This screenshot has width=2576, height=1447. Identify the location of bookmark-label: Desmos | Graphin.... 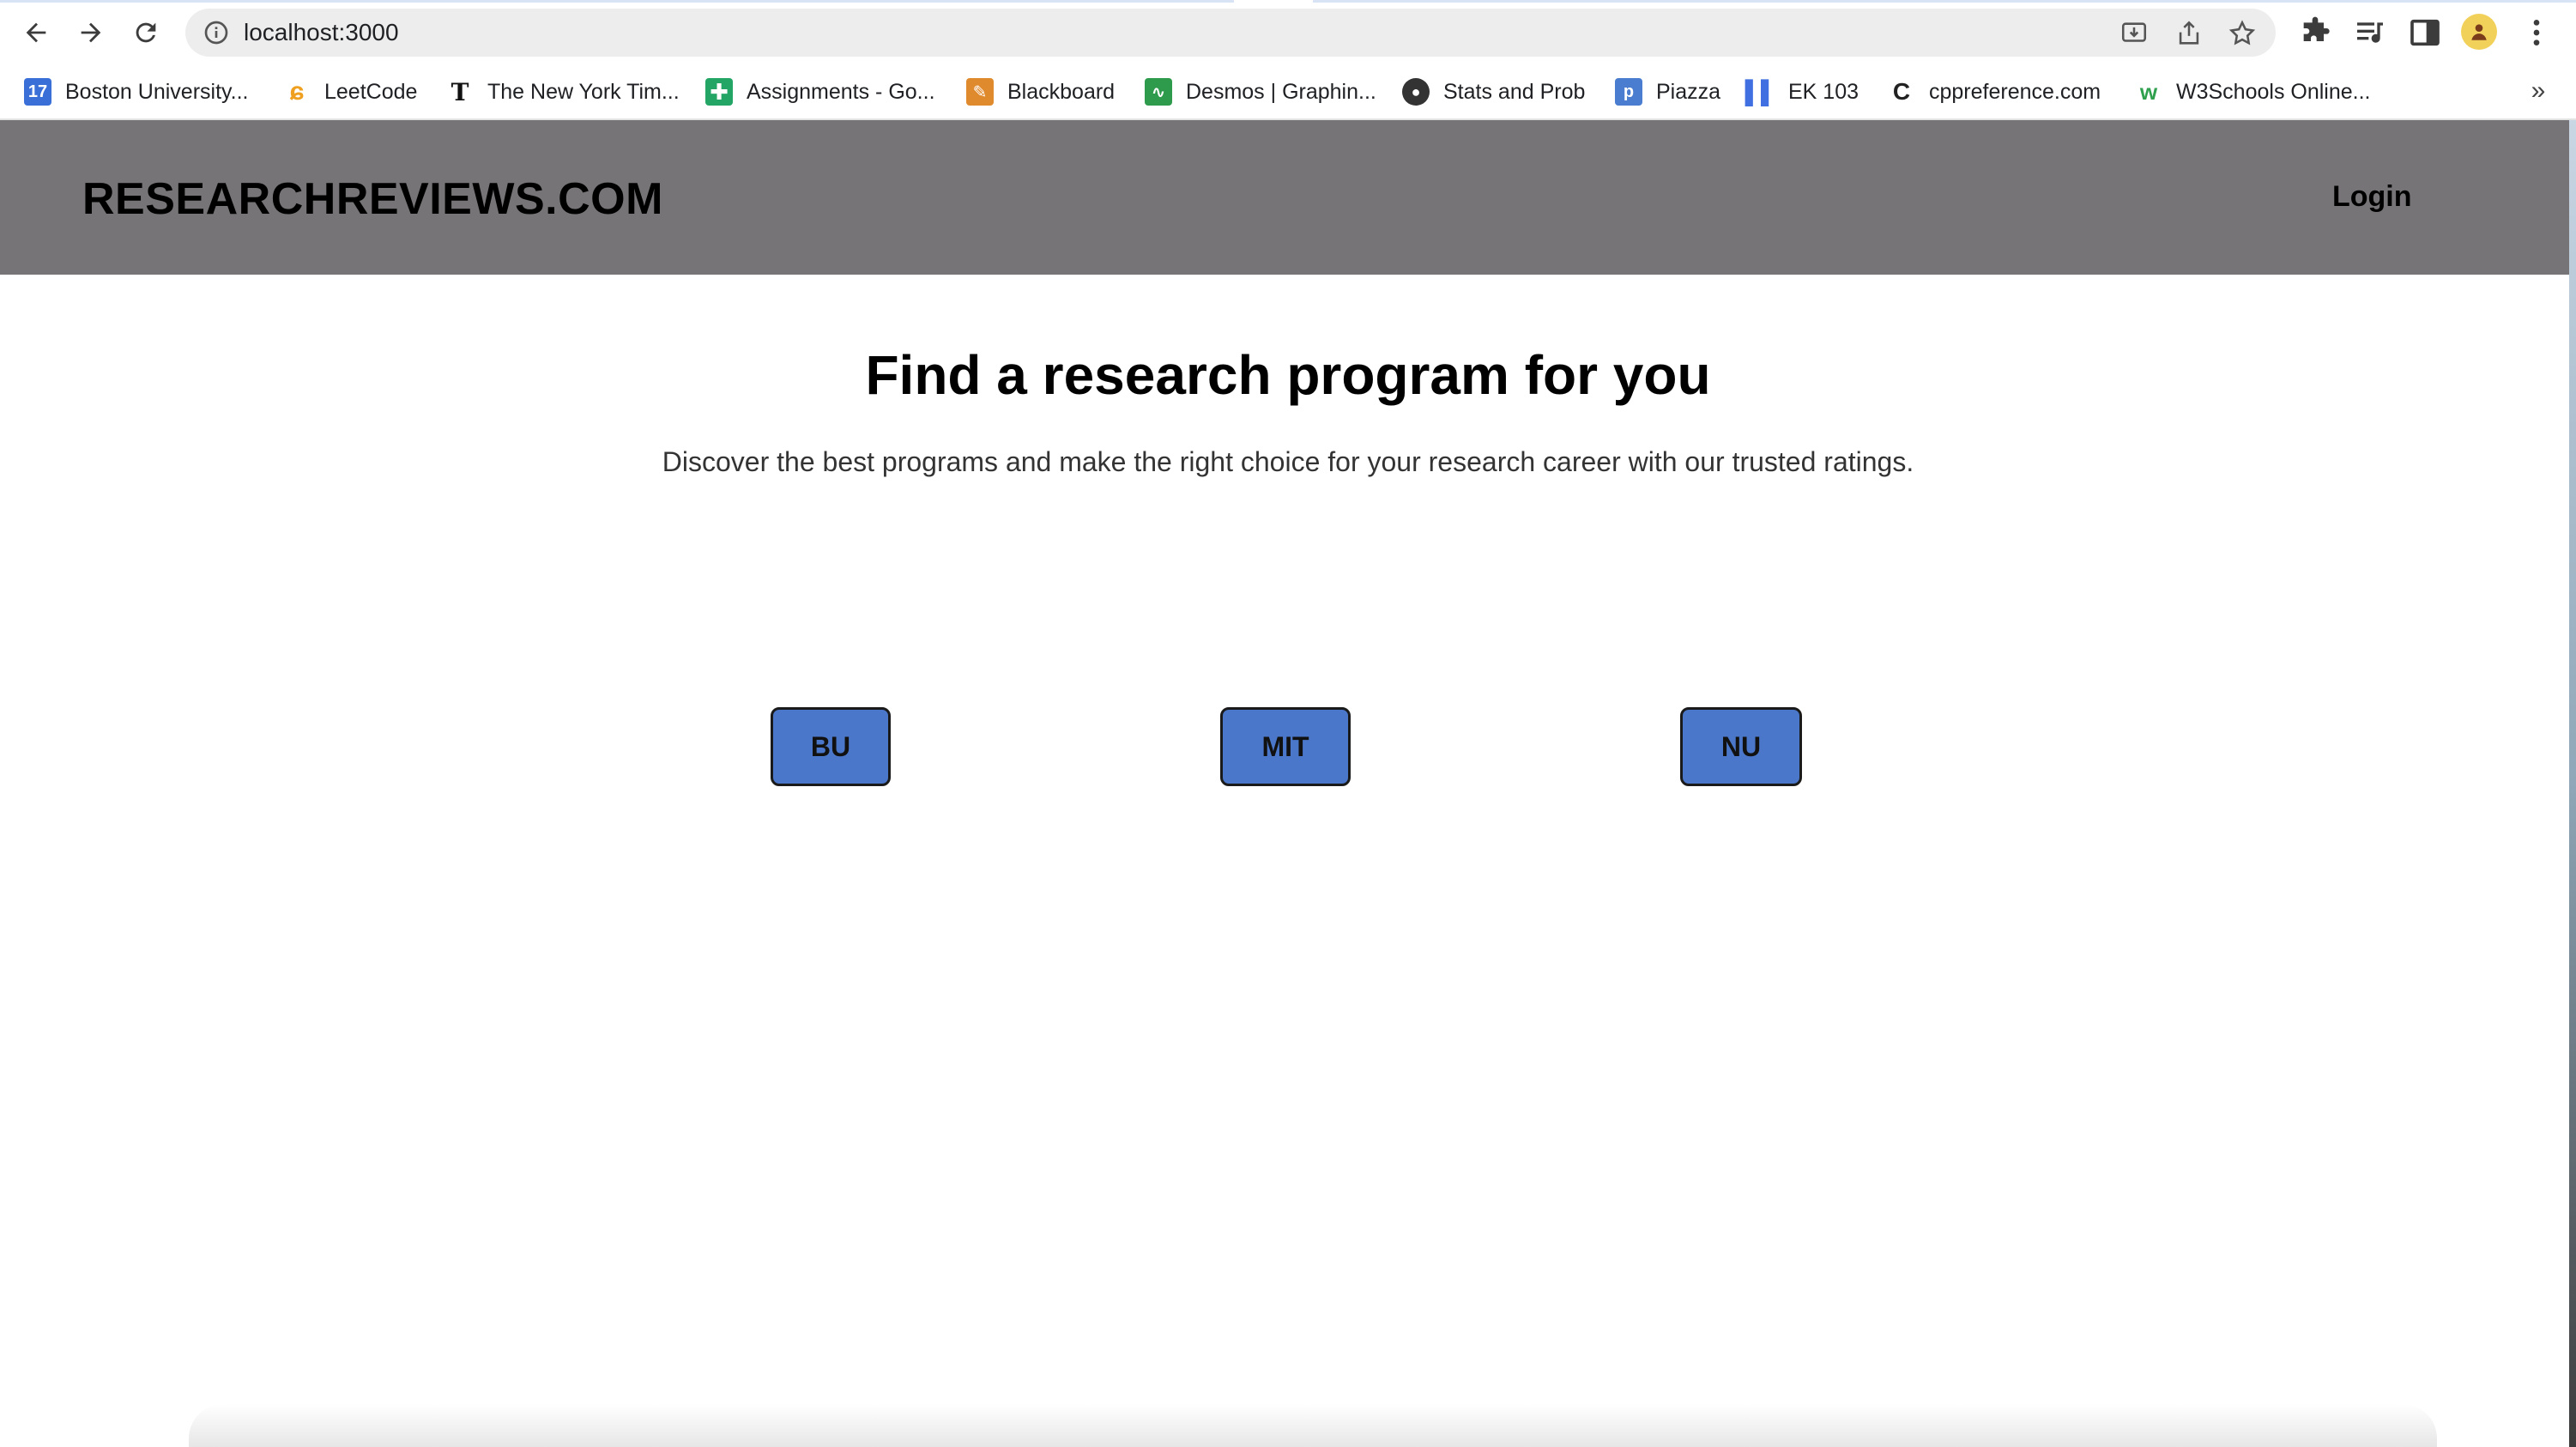
(1281, 91).